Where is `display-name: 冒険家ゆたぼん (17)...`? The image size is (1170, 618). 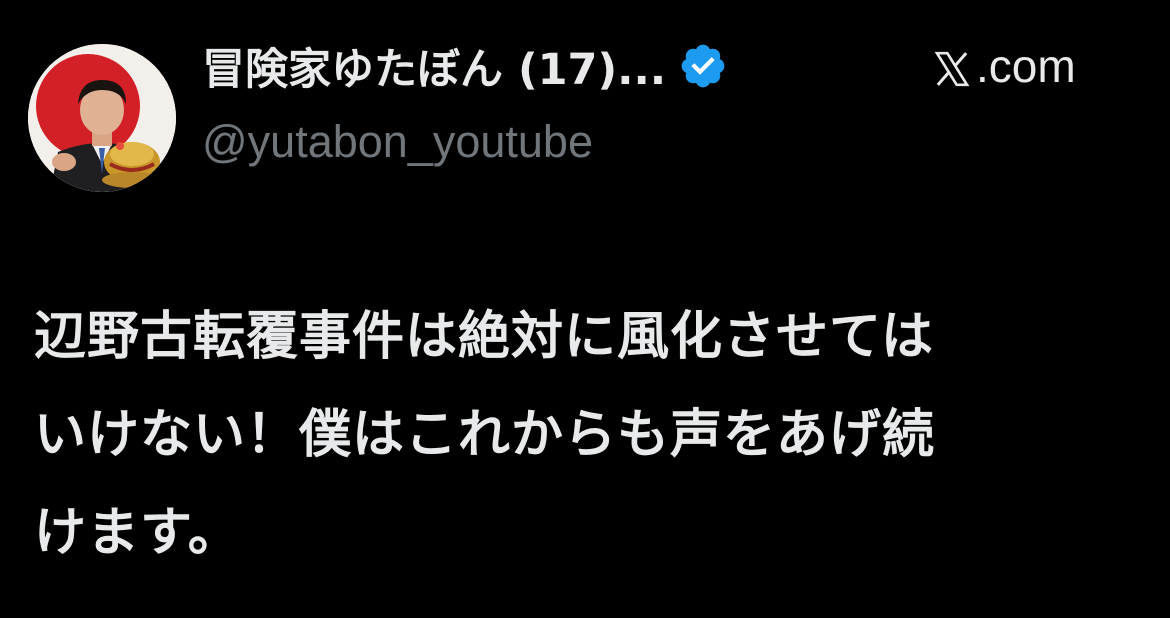
display-name: 冒険家ゆたぼん (17)... is located at coordinates (434, 66).